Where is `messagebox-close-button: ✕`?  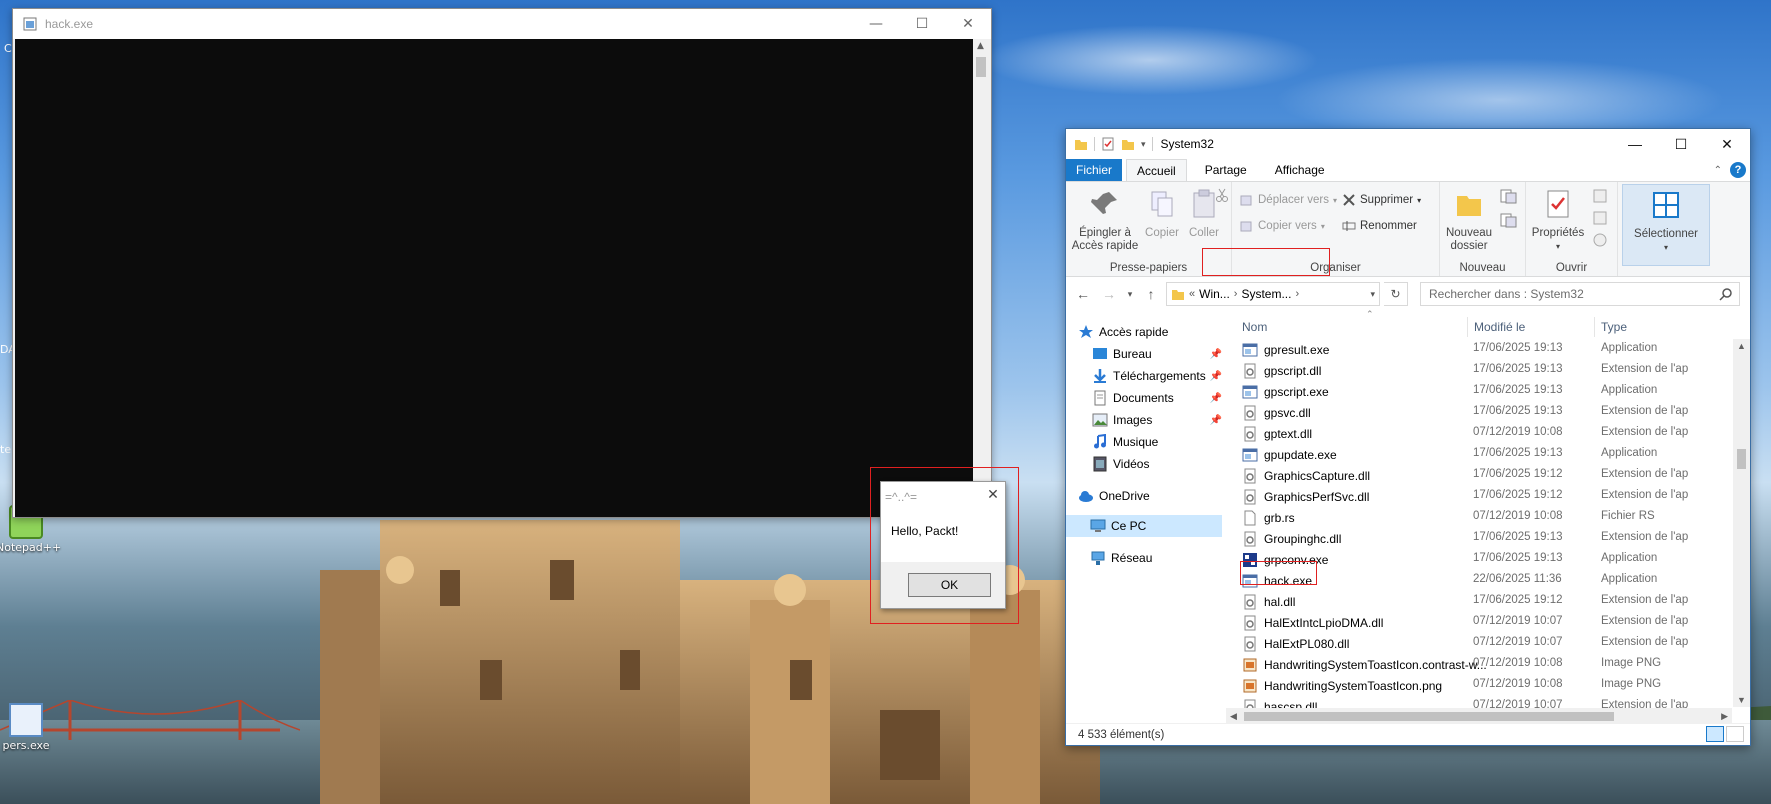 messagebox-close-button: ✕ is located at coordinates (993, 496).